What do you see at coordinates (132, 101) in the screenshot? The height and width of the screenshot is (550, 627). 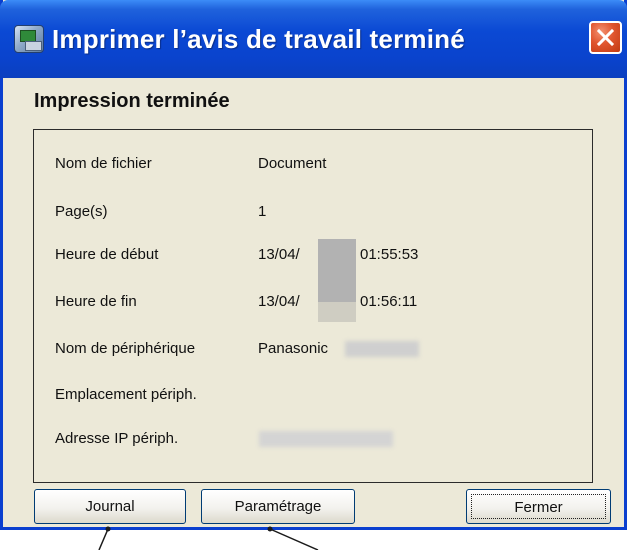 I see `dialog-heading: Impression terminée` at bounding box center [132, 101].